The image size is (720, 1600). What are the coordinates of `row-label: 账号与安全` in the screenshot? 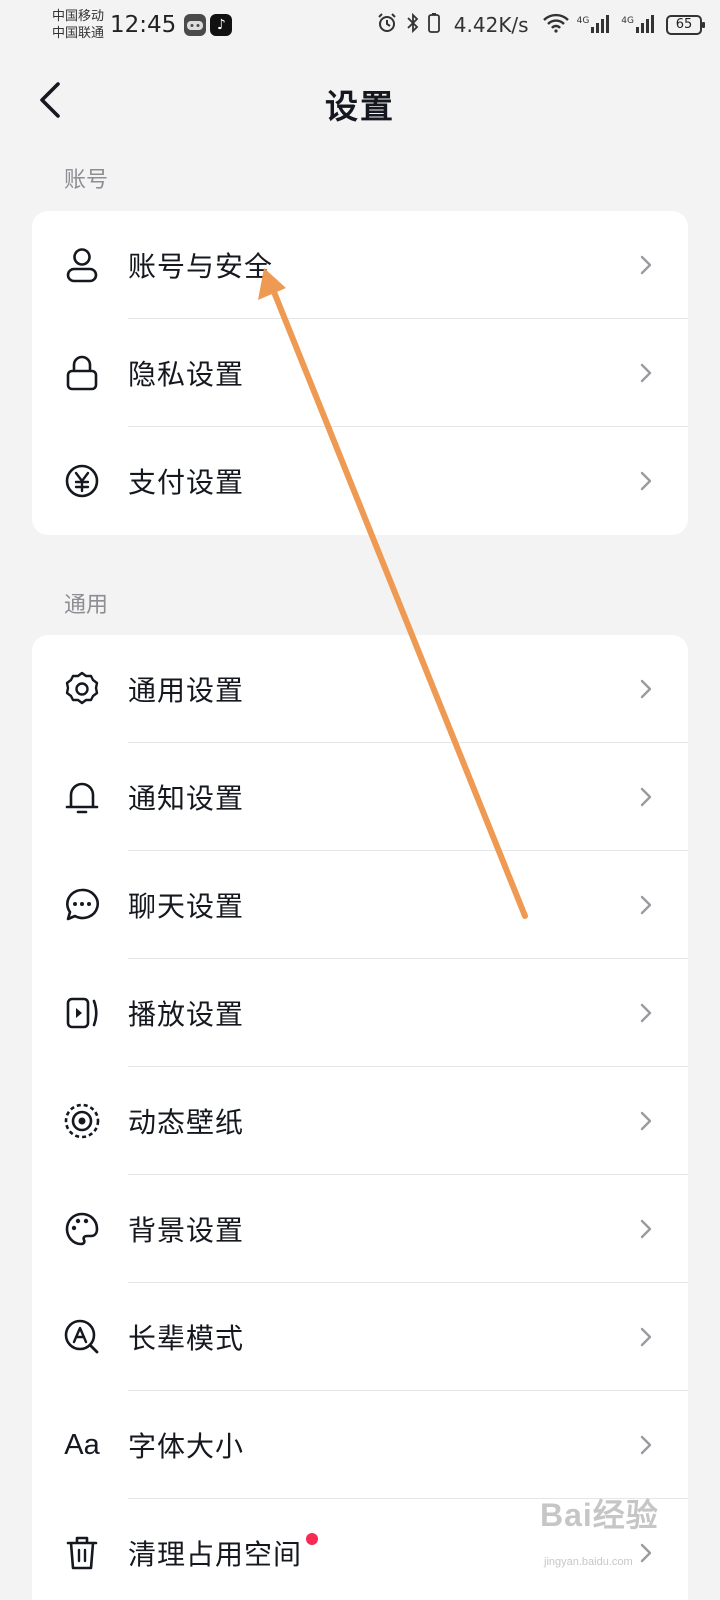 It's located at (201, 266).